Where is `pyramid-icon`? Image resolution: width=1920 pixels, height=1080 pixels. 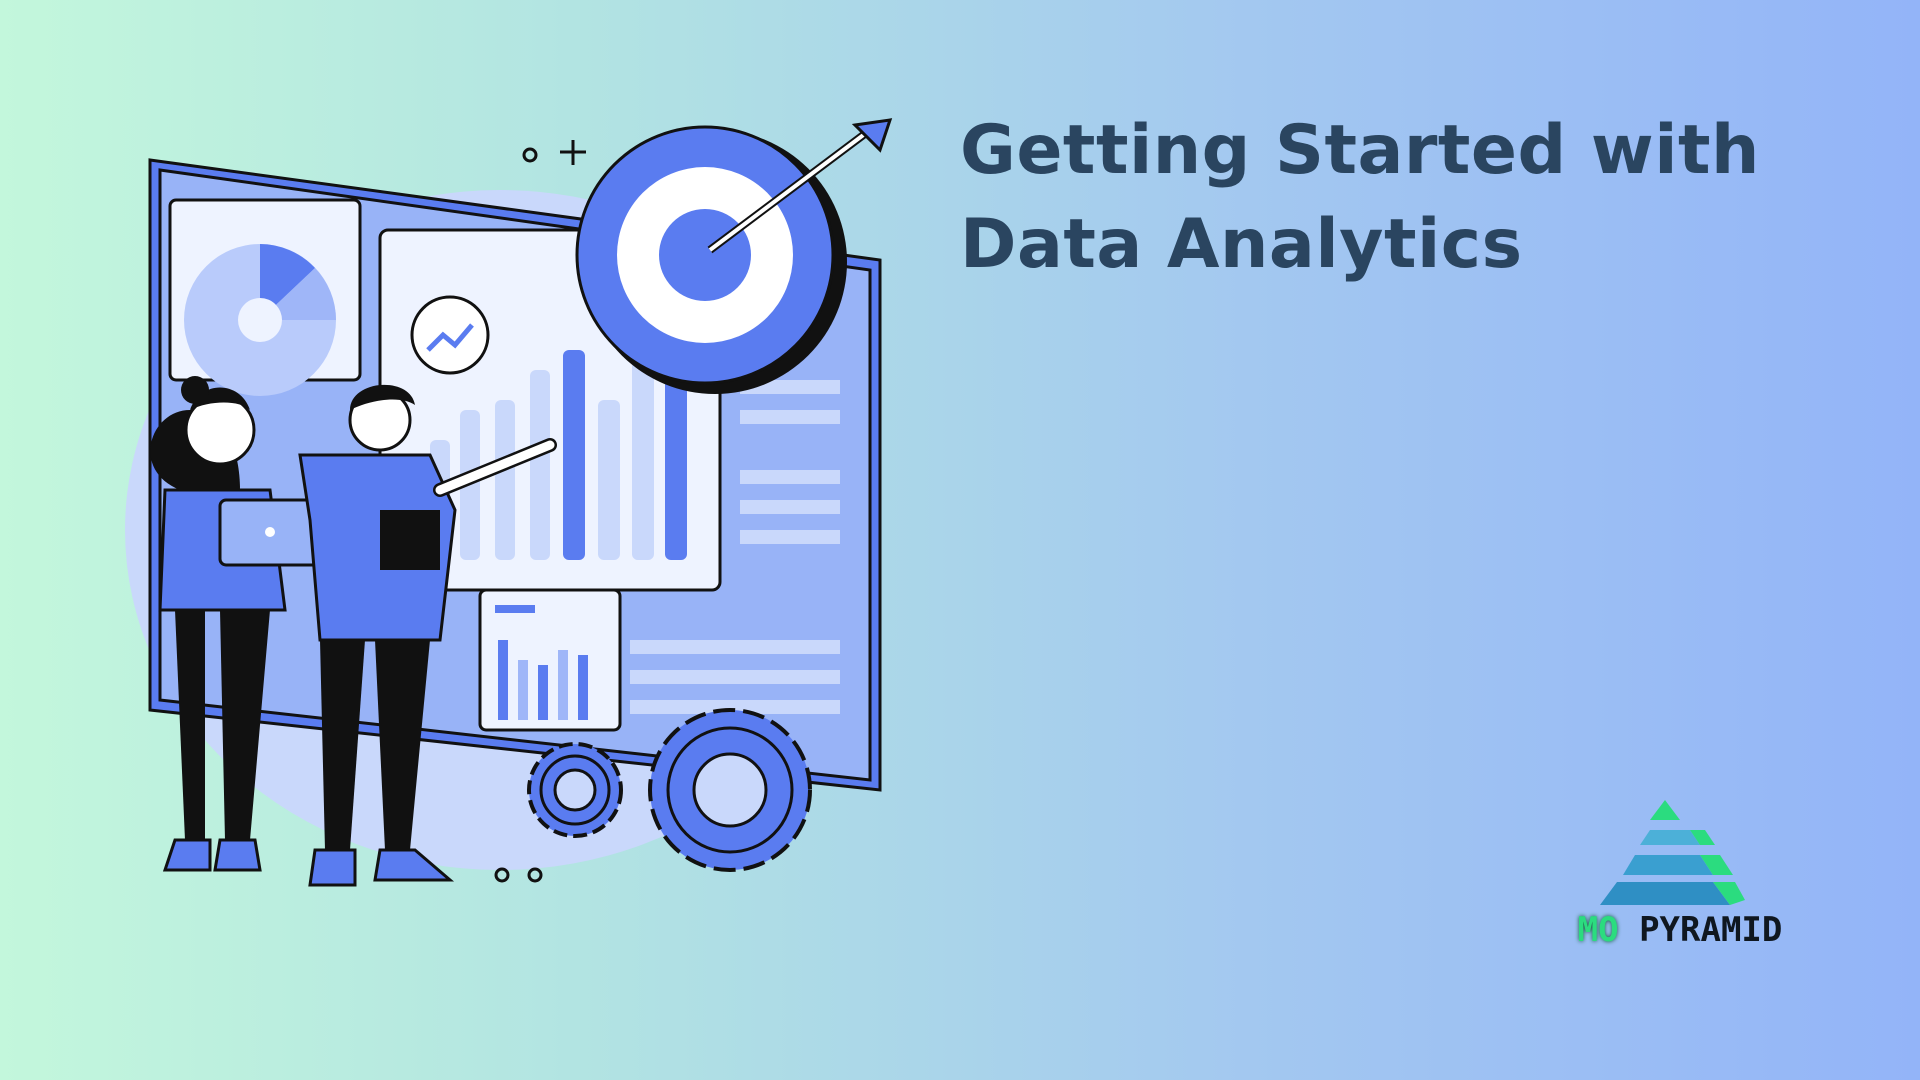 pyramid-icon is located at coordinates (1672, 852).